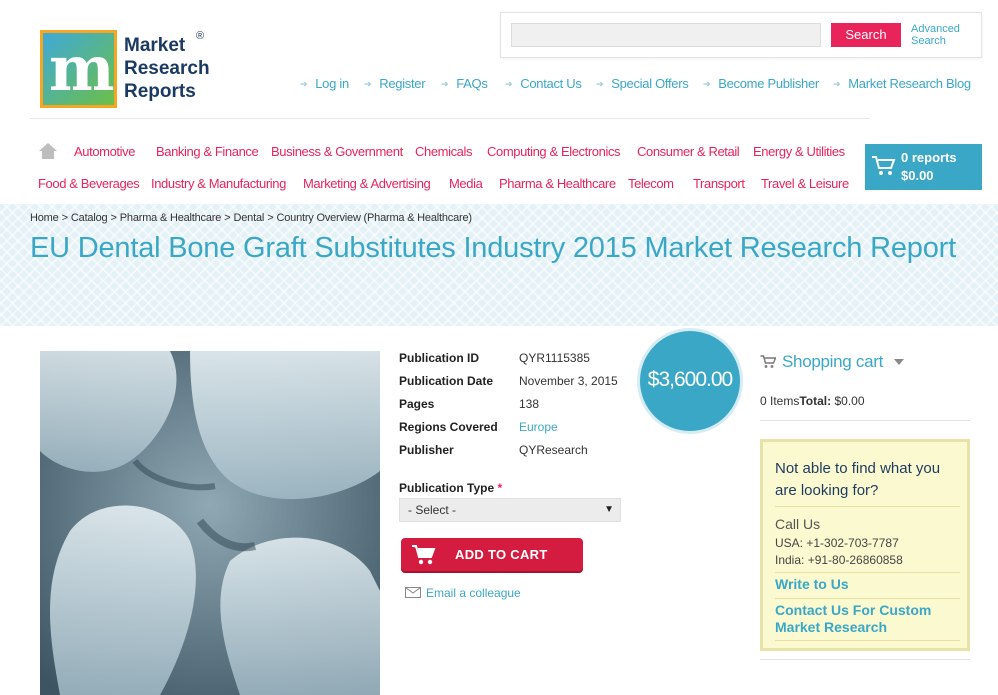 Image resolution: width=998 pixels, height=695 pixels. I want to click on publication-date-label: Publication Date, so click(446, 381).